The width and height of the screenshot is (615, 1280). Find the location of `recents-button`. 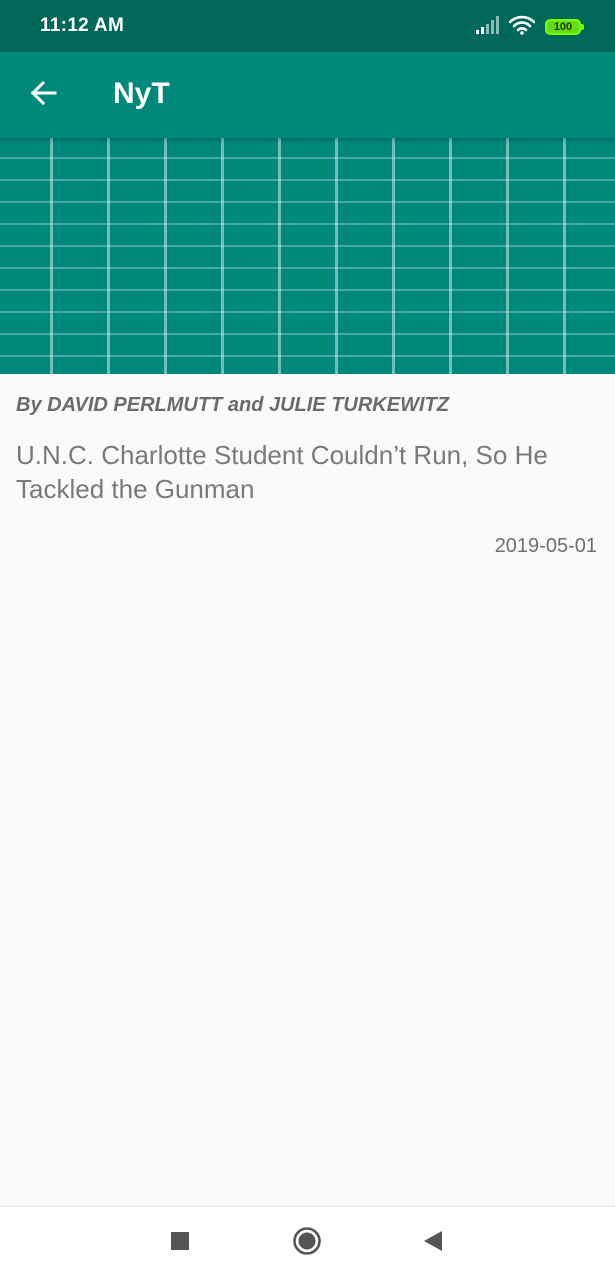

recents-button is located at coordinates (180, 1243).